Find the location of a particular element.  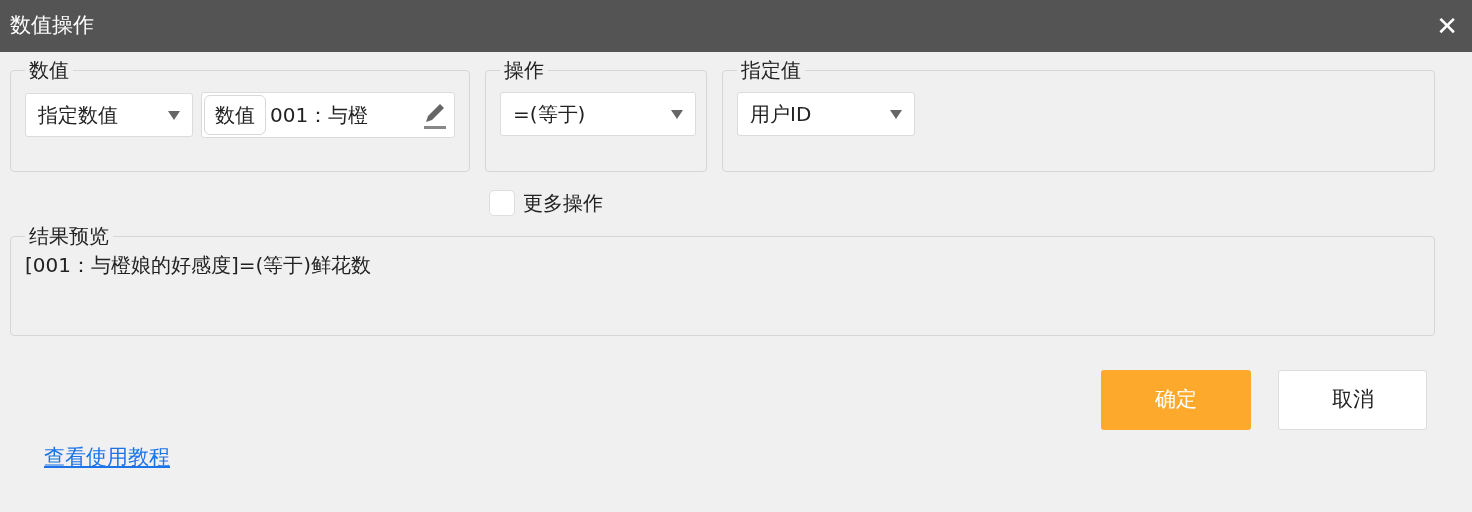

group-label: 操作 is located at coordinates (524, 70).